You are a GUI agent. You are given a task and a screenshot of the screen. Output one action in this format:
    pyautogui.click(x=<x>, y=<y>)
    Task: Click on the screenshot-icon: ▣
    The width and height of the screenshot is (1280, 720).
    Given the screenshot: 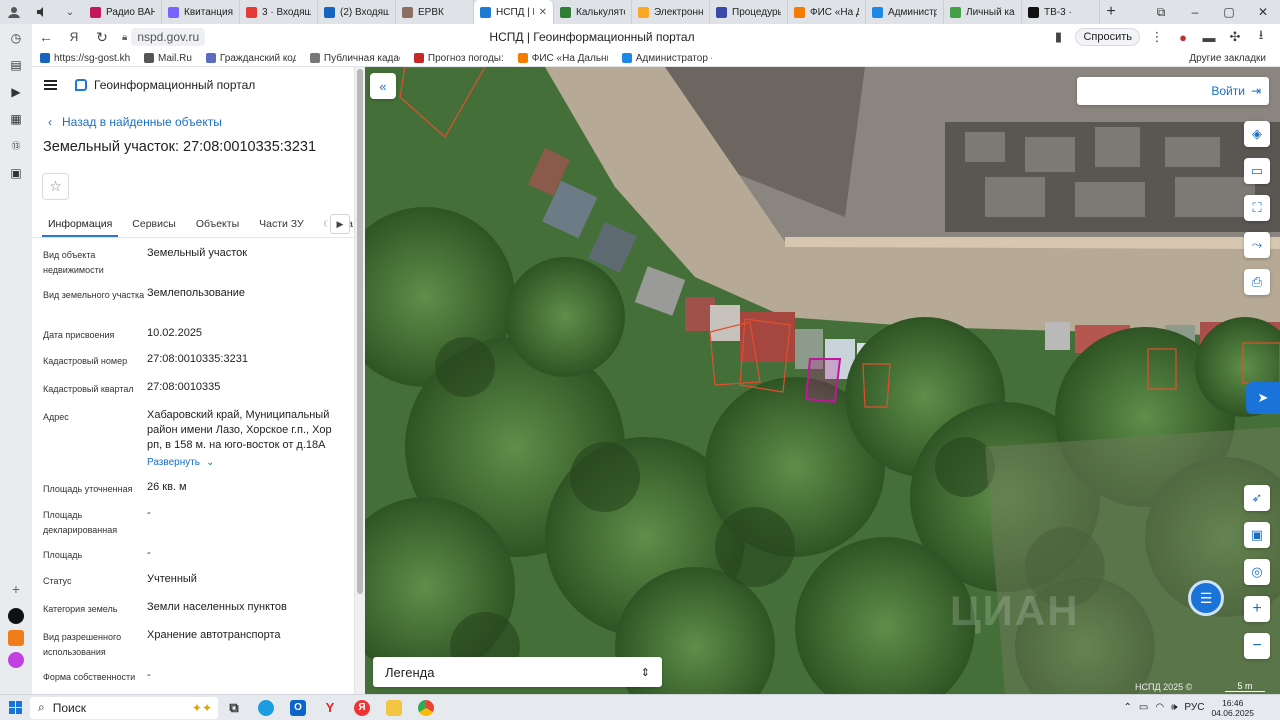 What is the action you would take?
    pyautogui.click(x=16, y=172)
    